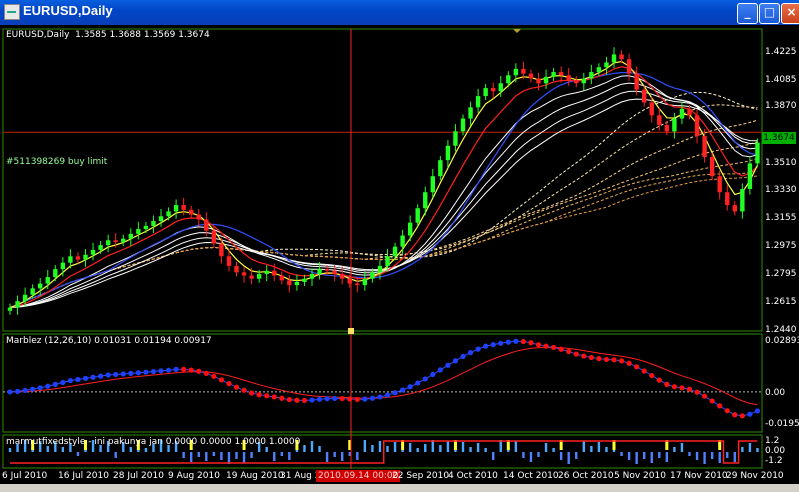 The width and height of the screenshot is (799, 492). What do you see at coordinates (781, 330) in the screenshot?
I see `y-tick-label: 1.2440` at bounding box center [781, 330].